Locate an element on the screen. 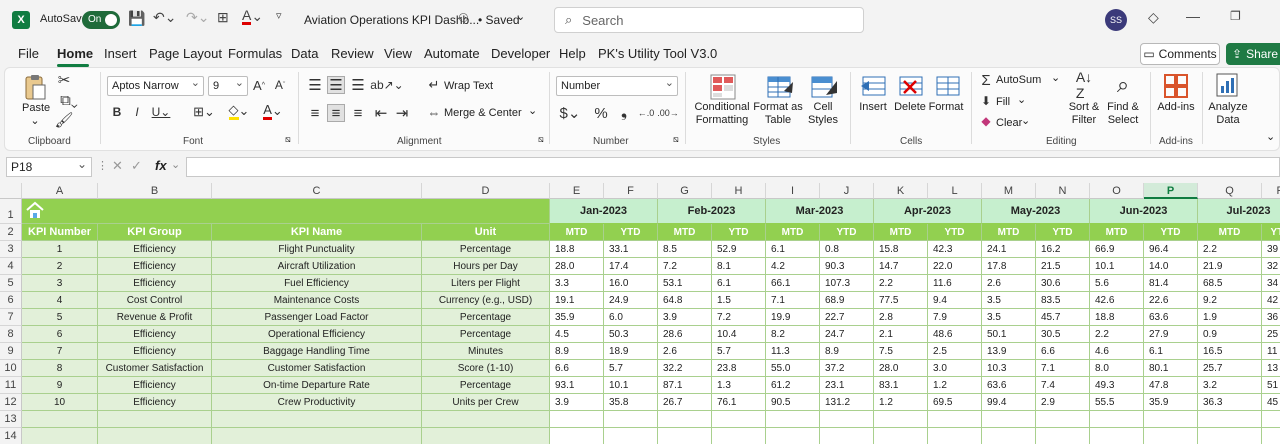 The image size is (1280, 444). row-header-4: 4 is located at coordinates (11, 266).